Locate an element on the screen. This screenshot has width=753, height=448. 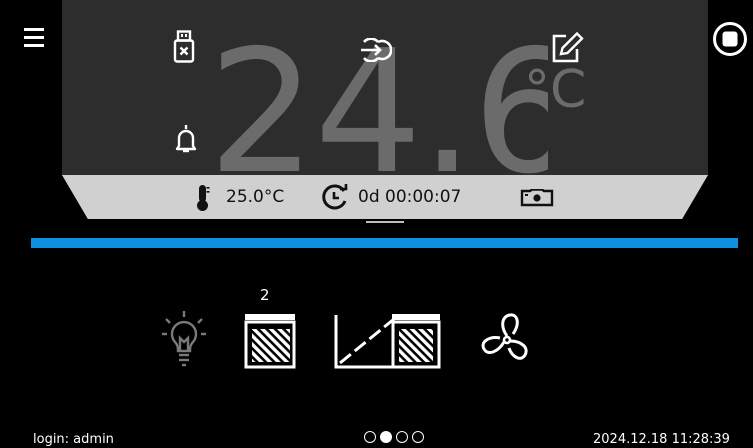
info-bar: 25.0°C 0d 00:00:07 is located at coordinates (385, 197).